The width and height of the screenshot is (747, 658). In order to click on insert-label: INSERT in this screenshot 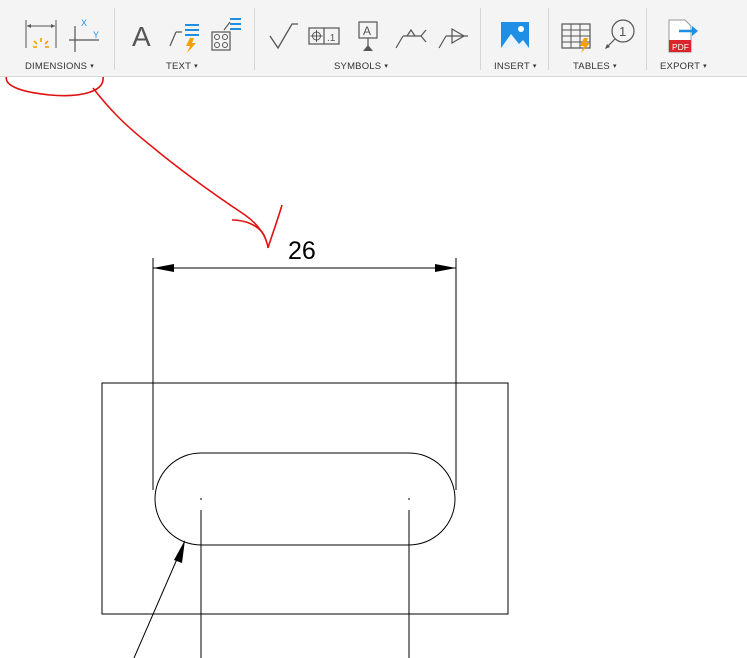, I will do `click(512, 66)`.